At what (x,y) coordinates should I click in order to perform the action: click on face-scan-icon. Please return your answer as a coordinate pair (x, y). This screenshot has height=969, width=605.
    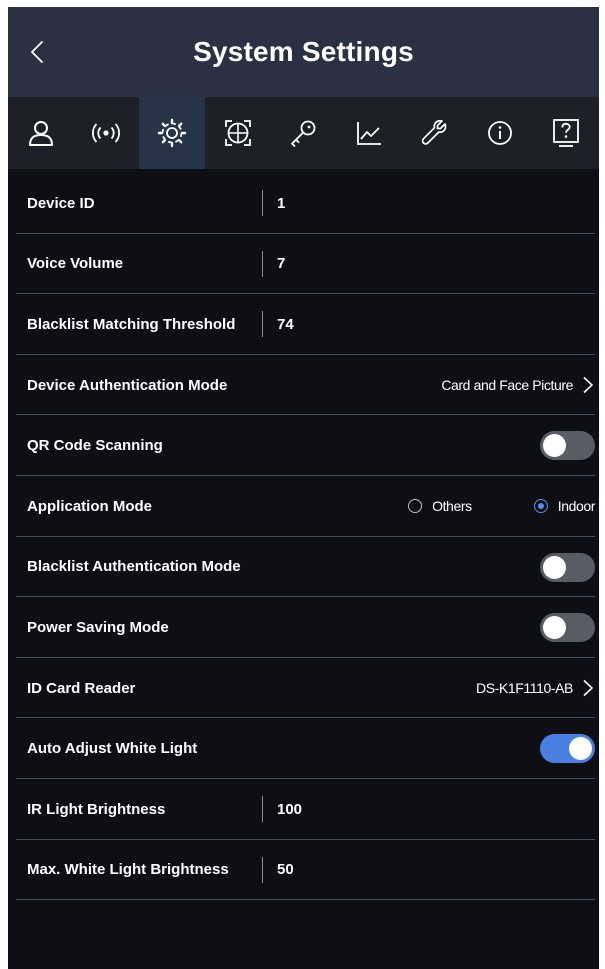
    Looking at the image, I should click on (237, 133).